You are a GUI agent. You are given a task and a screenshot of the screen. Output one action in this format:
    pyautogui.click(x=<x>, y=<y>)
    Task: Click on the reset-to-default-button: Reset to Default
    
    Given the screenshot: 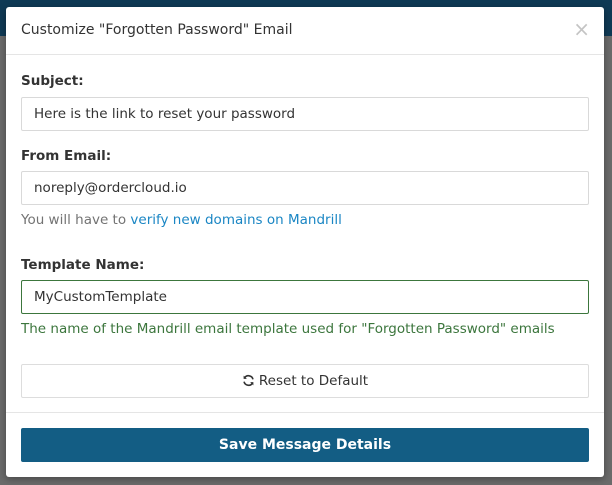 What is the action you would take?
    pyautogui.click(x=305, y=381)
    